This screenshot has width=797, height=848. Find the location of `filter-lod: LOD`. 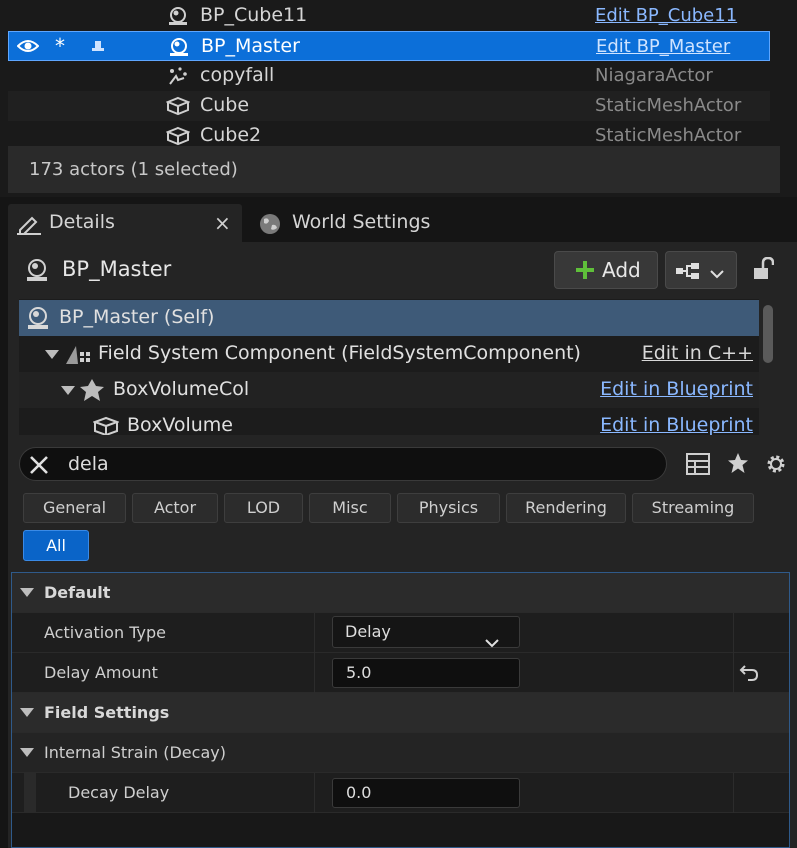

filter-lod: LOD is located at coordinates (263, 508).